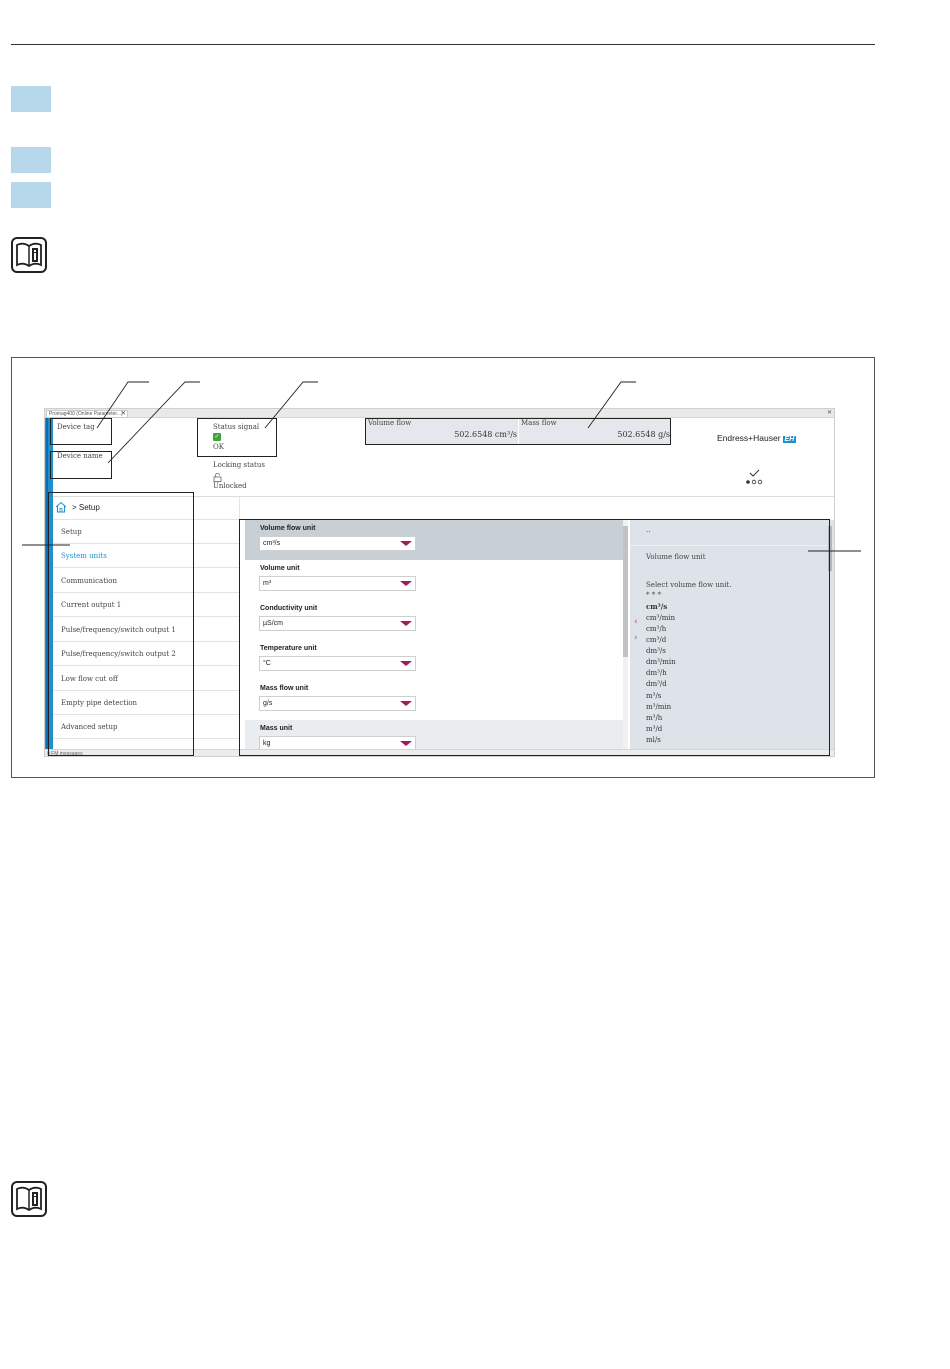 This screenshot has width=950, height=1369. I want to click on callout-frame-status, so click(237, 437).